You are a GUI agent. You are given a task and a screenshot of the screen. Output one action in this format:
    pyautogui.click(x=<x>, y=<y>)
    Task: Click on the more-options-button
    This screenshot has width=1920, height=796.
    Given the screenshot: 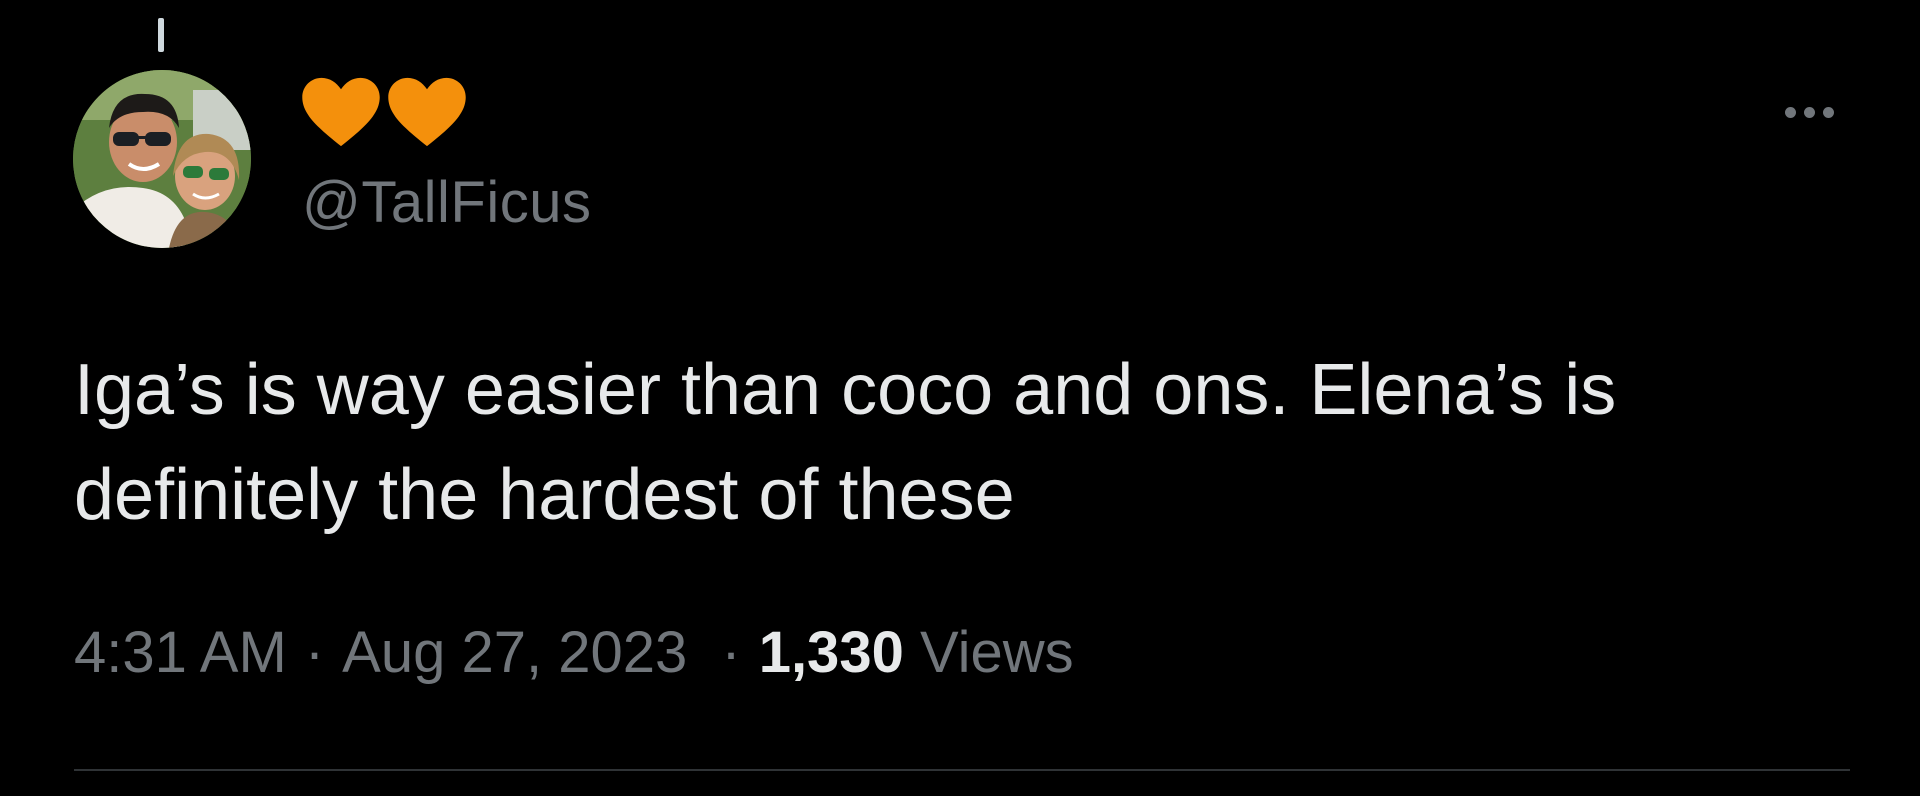 What is the action you would take?
    pyautogui.click(x=1809, y=112)
    